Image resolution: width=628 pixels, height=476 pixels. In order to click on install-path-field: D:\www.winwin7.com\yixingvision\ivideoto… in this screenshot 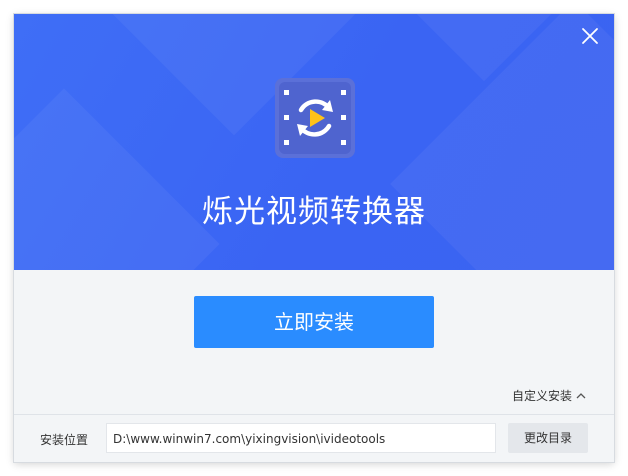, I will do `click(301, 438)`.